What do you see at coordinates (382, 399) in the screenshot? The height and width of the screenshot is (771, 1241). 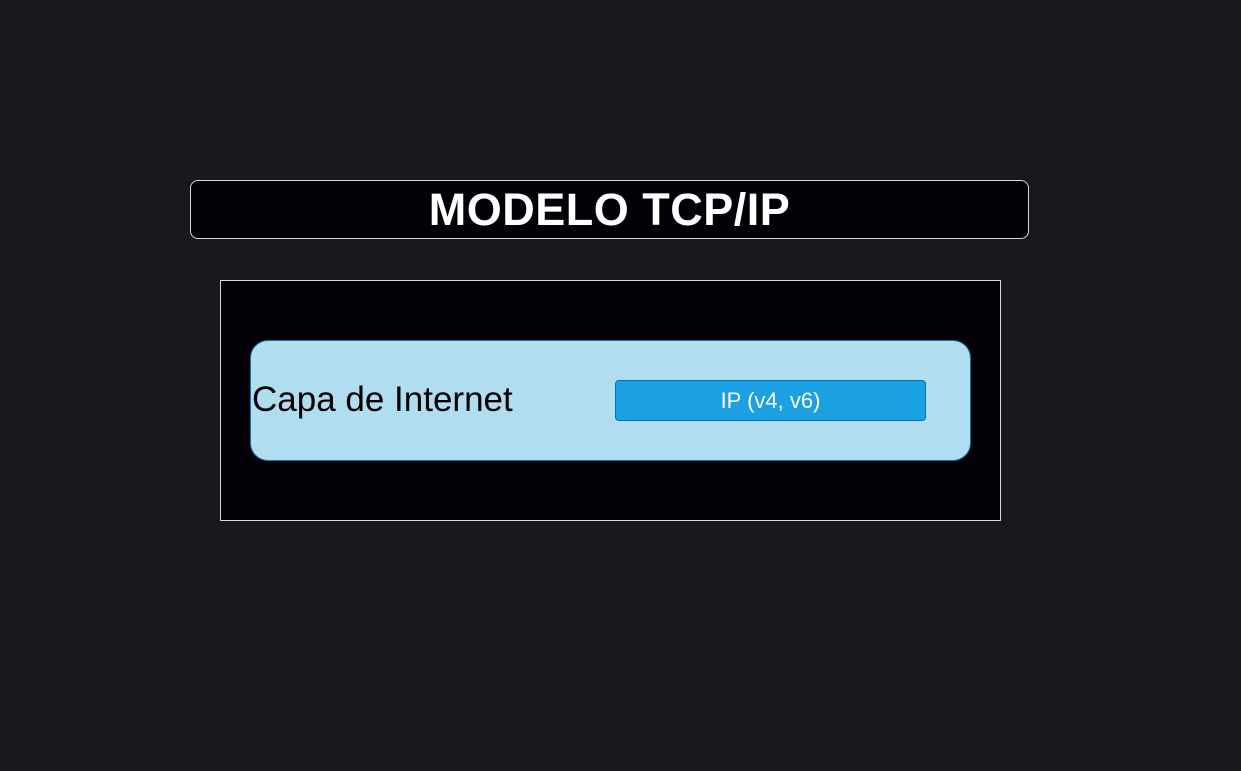 I see `layer-label: Capa de Internet` at bounding box center [382, 399].